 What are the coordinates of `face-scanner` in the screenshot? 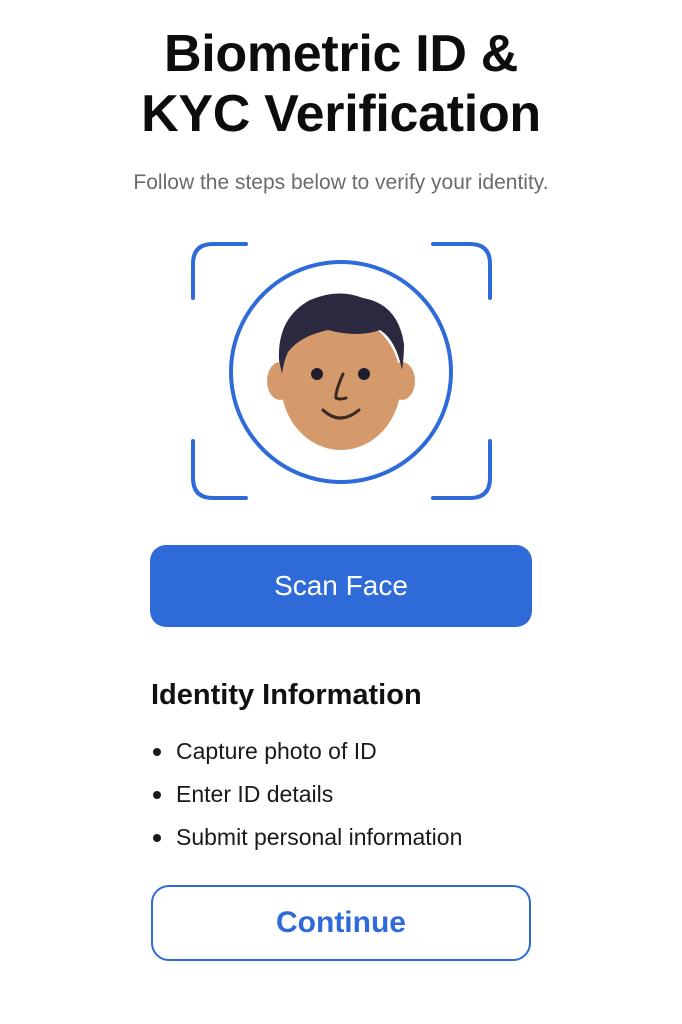 It's located at (341, 371).